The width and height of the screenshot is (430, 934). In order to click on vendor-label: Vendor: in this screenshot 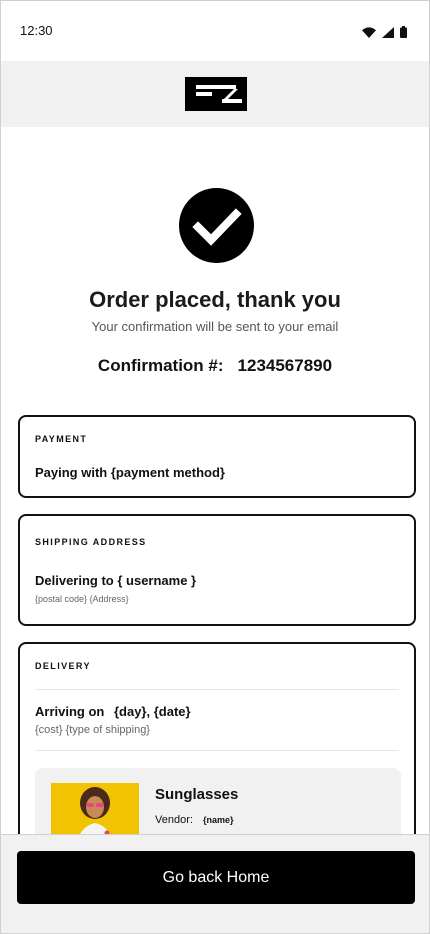, I will do `click(174, 820)`.